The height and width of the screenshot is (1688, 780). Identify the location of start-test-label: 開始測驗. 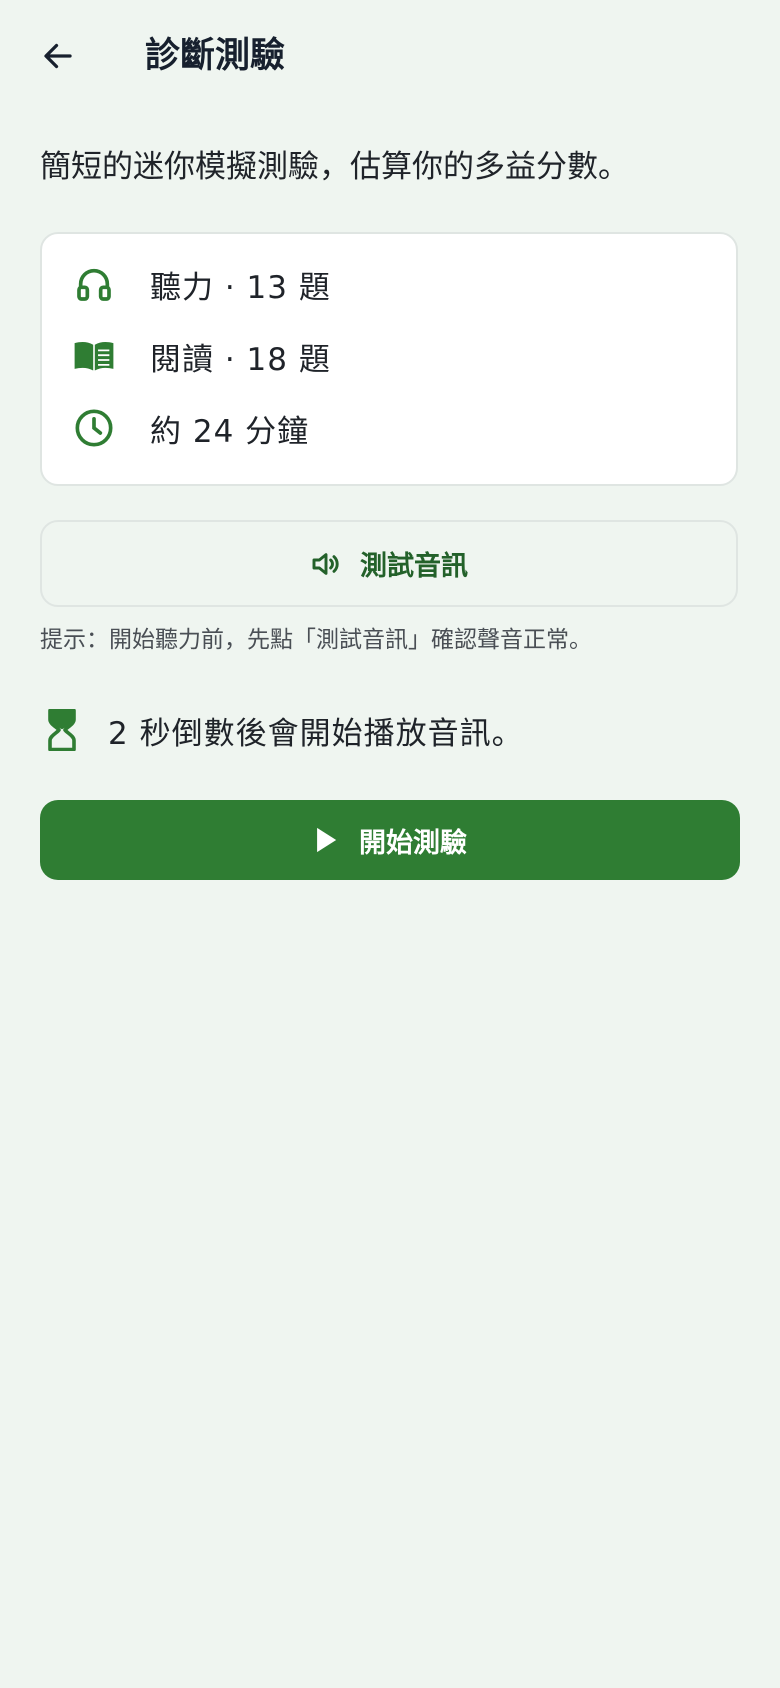
(413, 843).